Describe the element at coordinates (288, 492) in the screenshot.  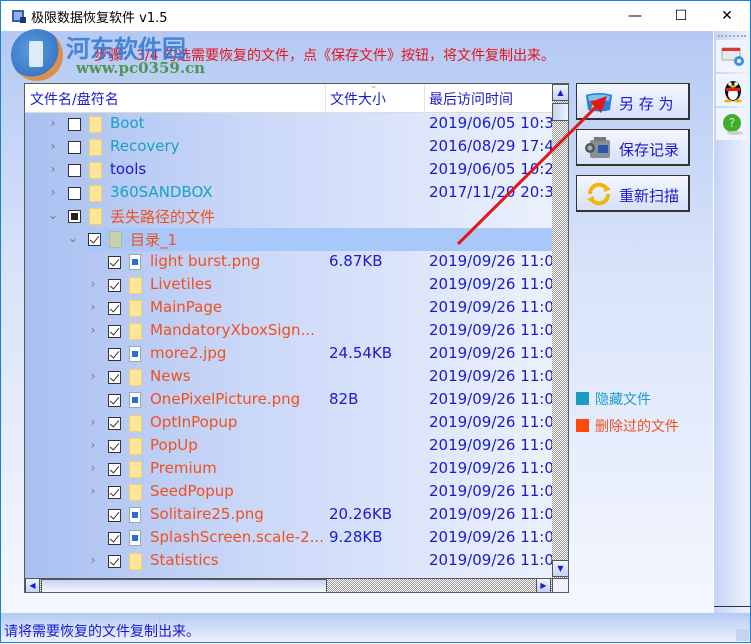
I see `tree-row: › SeedPopup 2019/09/26 11:0` at that location.